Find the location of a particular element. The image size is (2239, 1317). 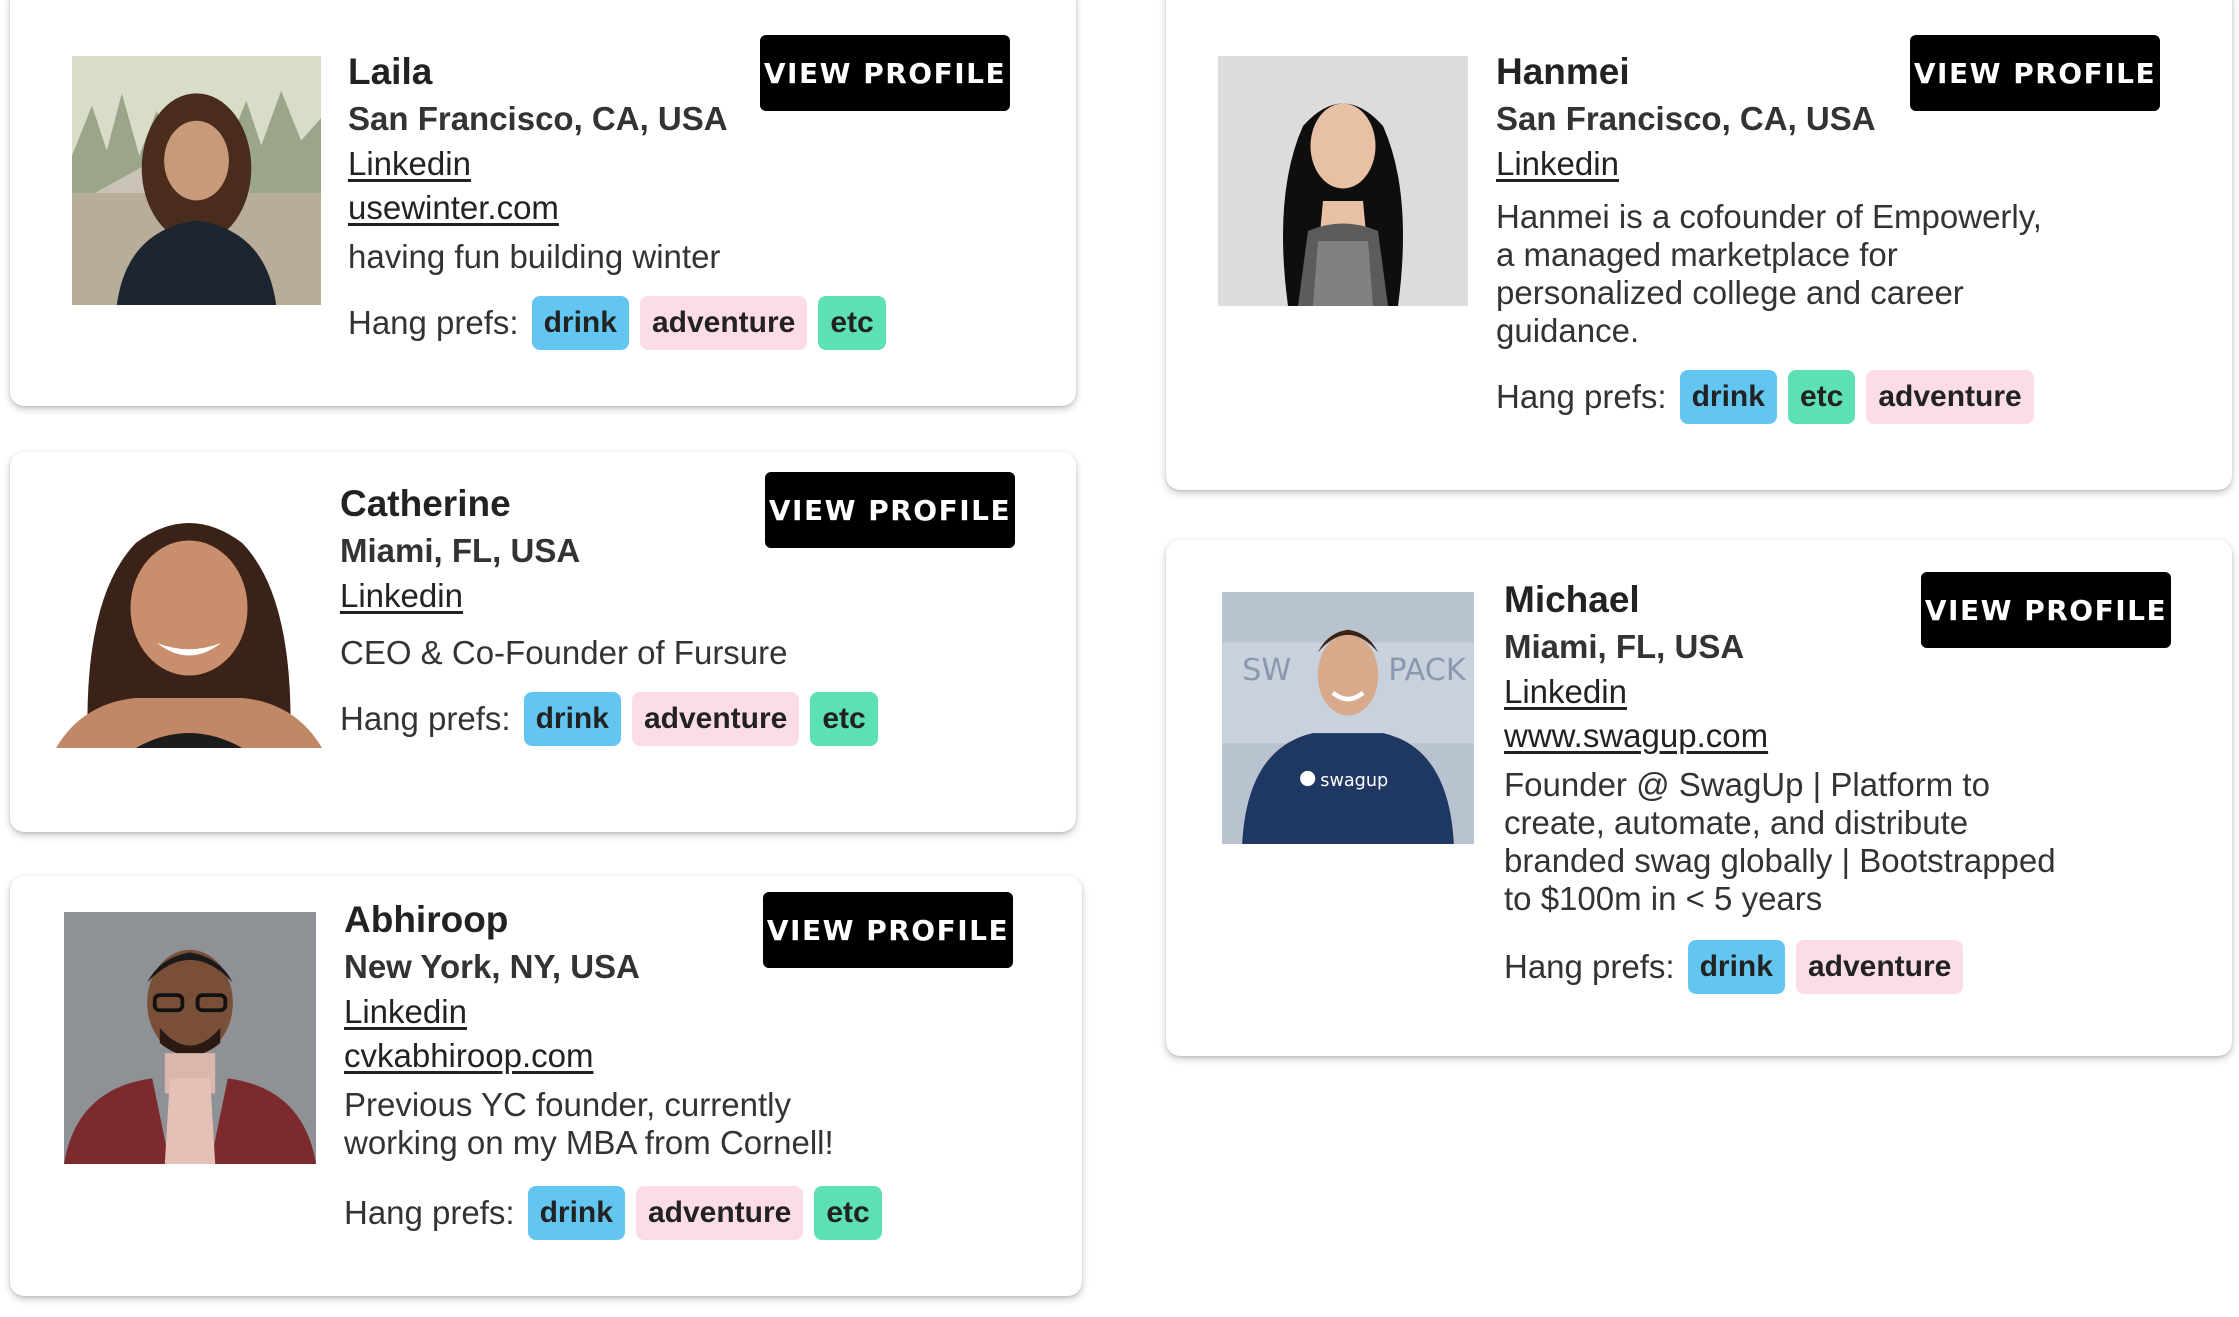

svg-text: SW is located at coordinates (1266, 670).